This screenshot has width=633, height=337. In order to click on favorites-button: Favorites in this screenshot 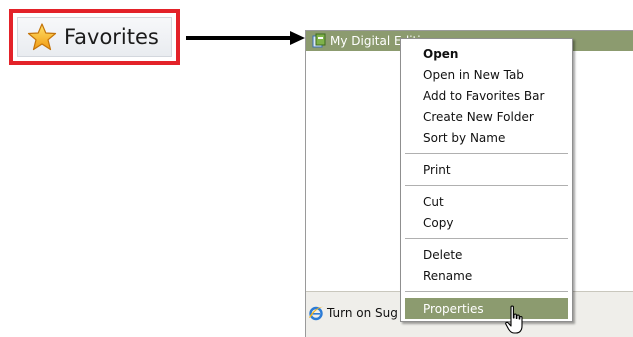, I will do `click(94, 37)`.